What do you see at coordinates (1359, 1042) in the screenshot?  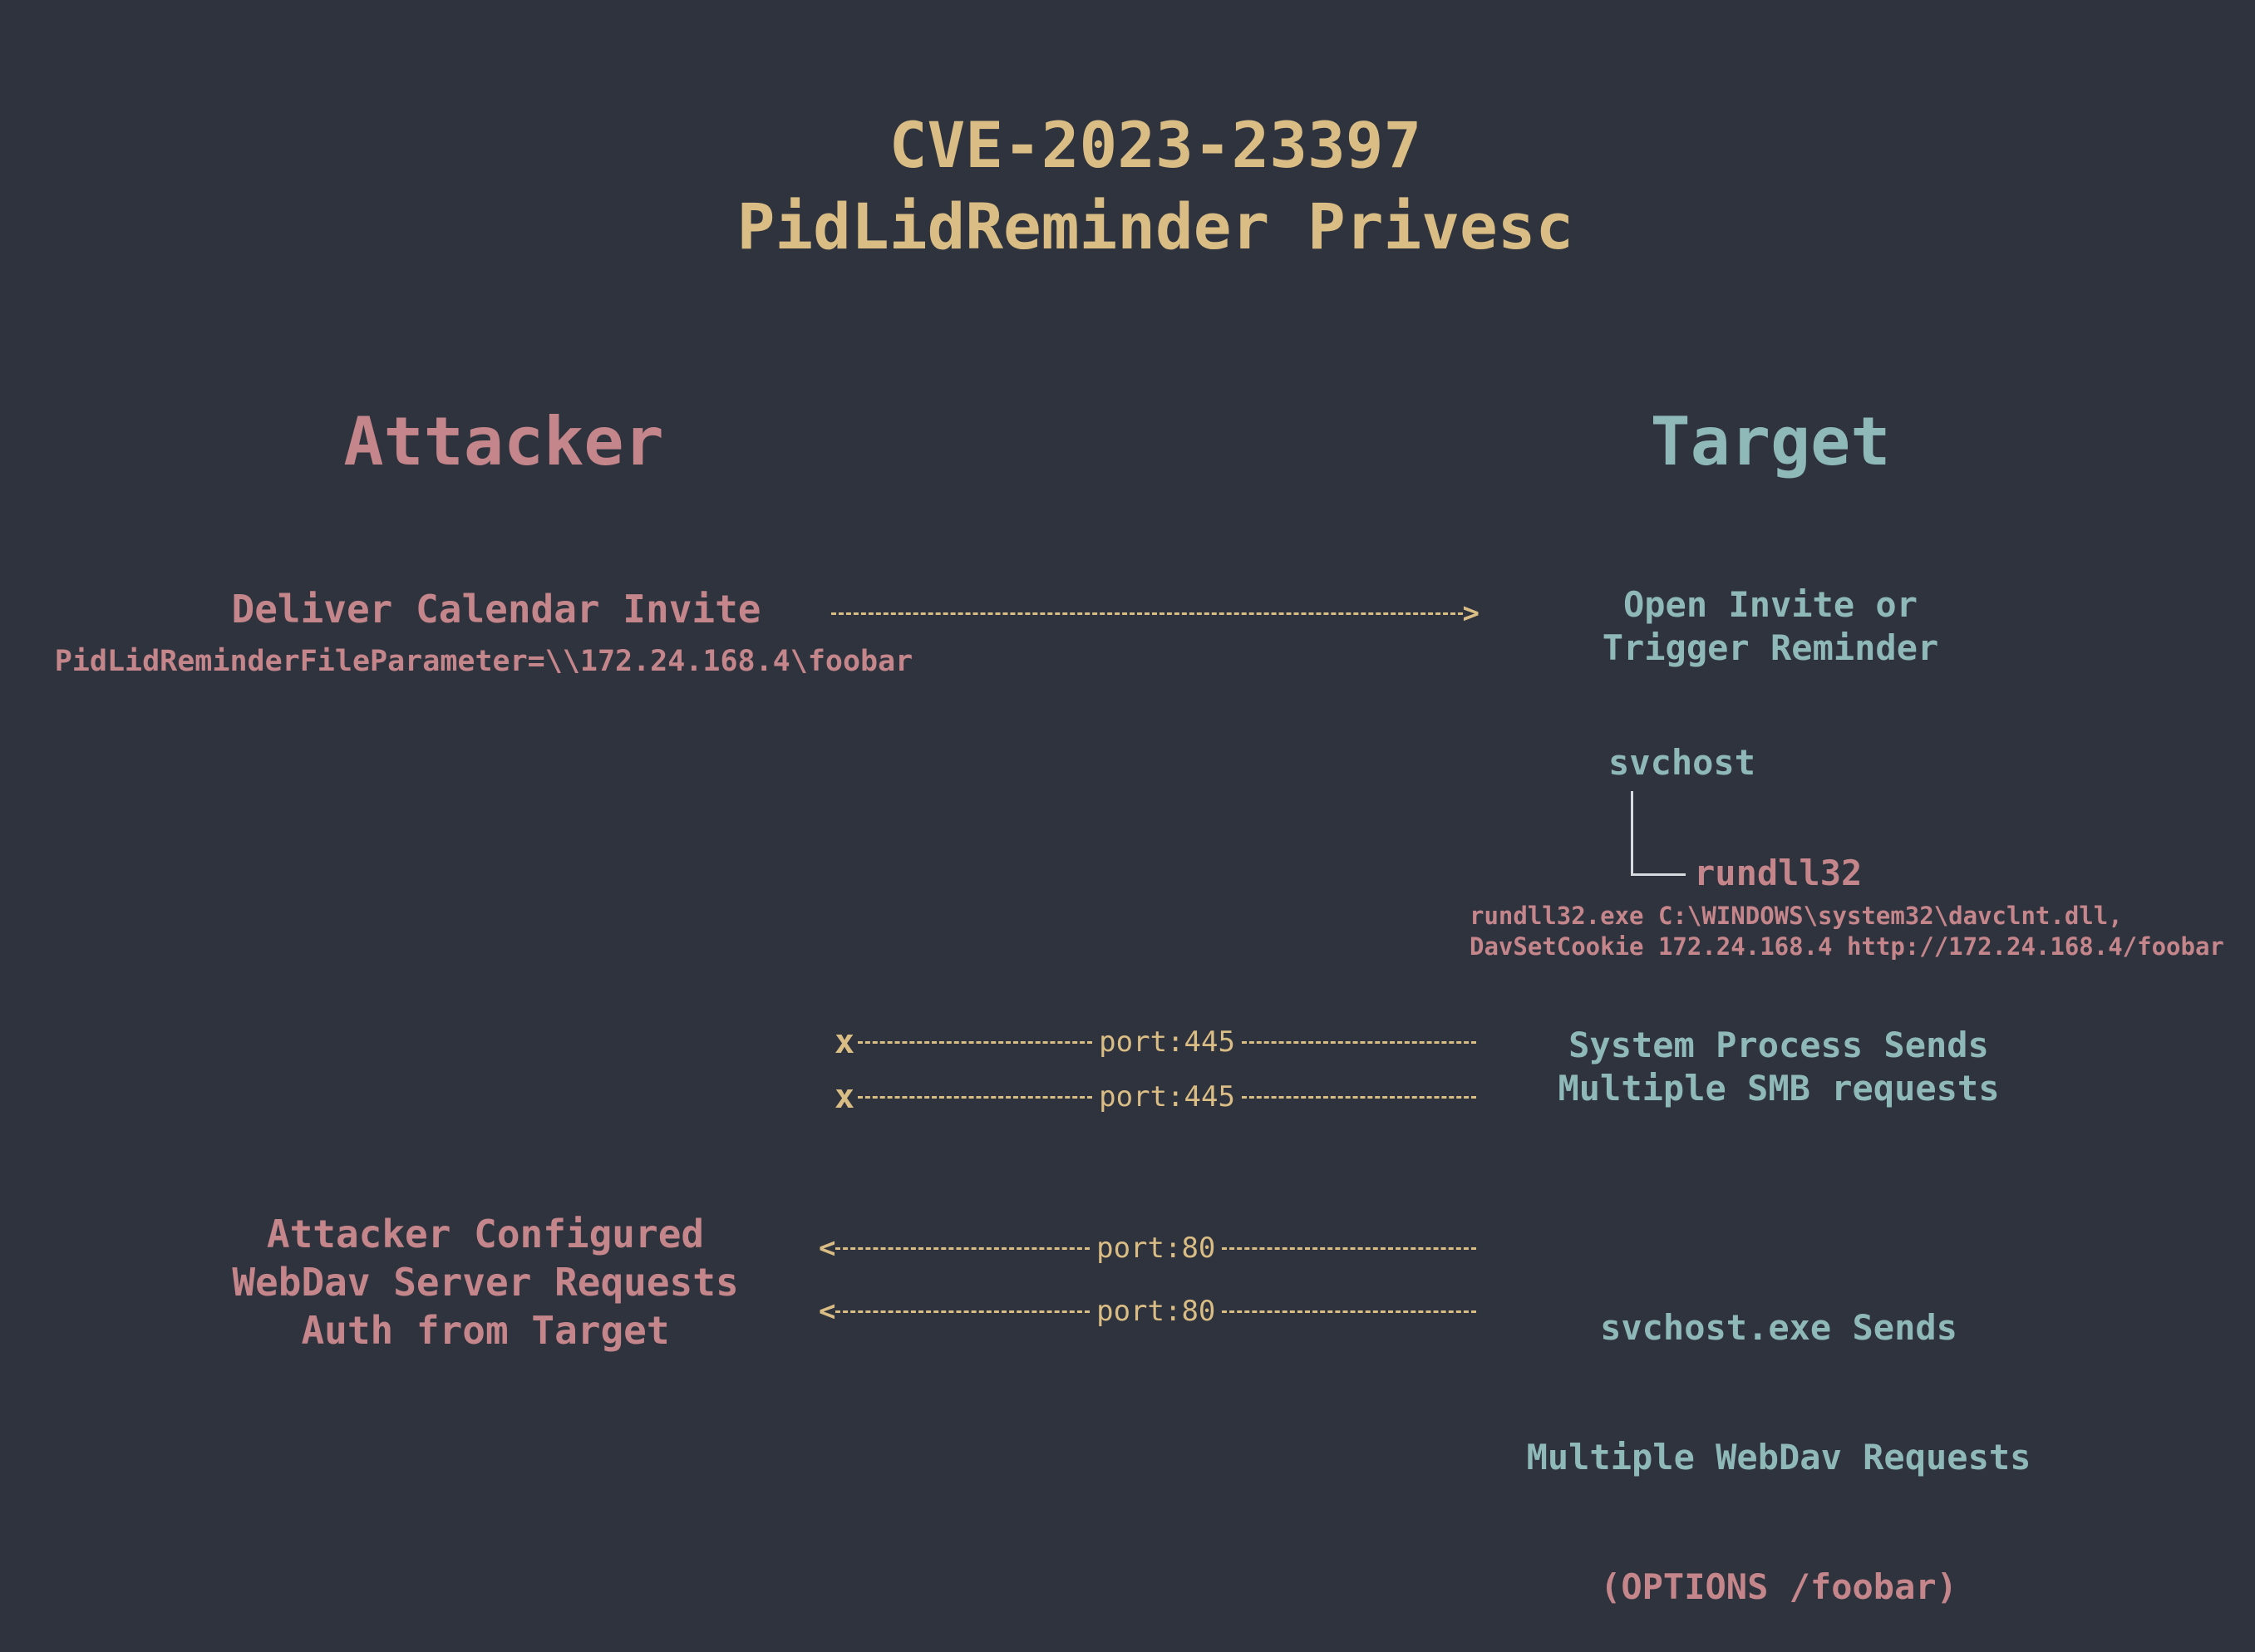 I see `smb-arrow-1-line-right` at bounding box center [1359, 1042].